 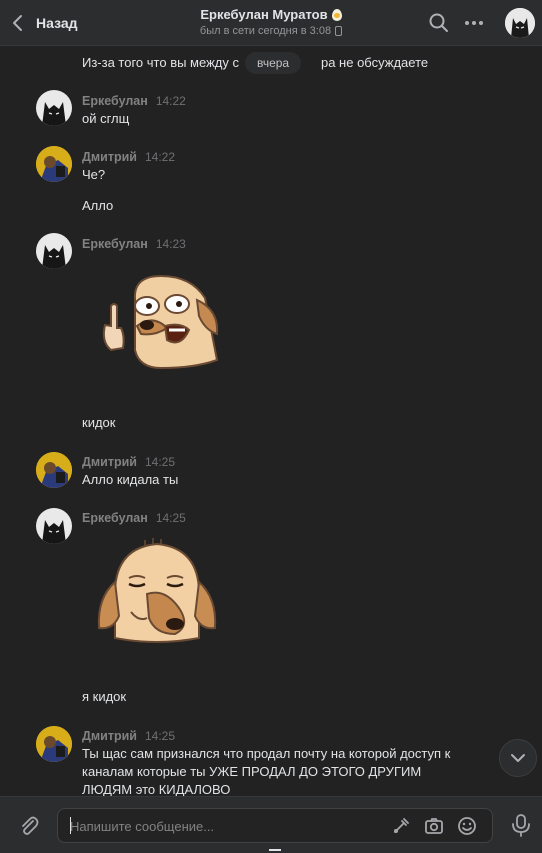 I want to click on graffiti-brush-icon, so click(x=401, y=826).